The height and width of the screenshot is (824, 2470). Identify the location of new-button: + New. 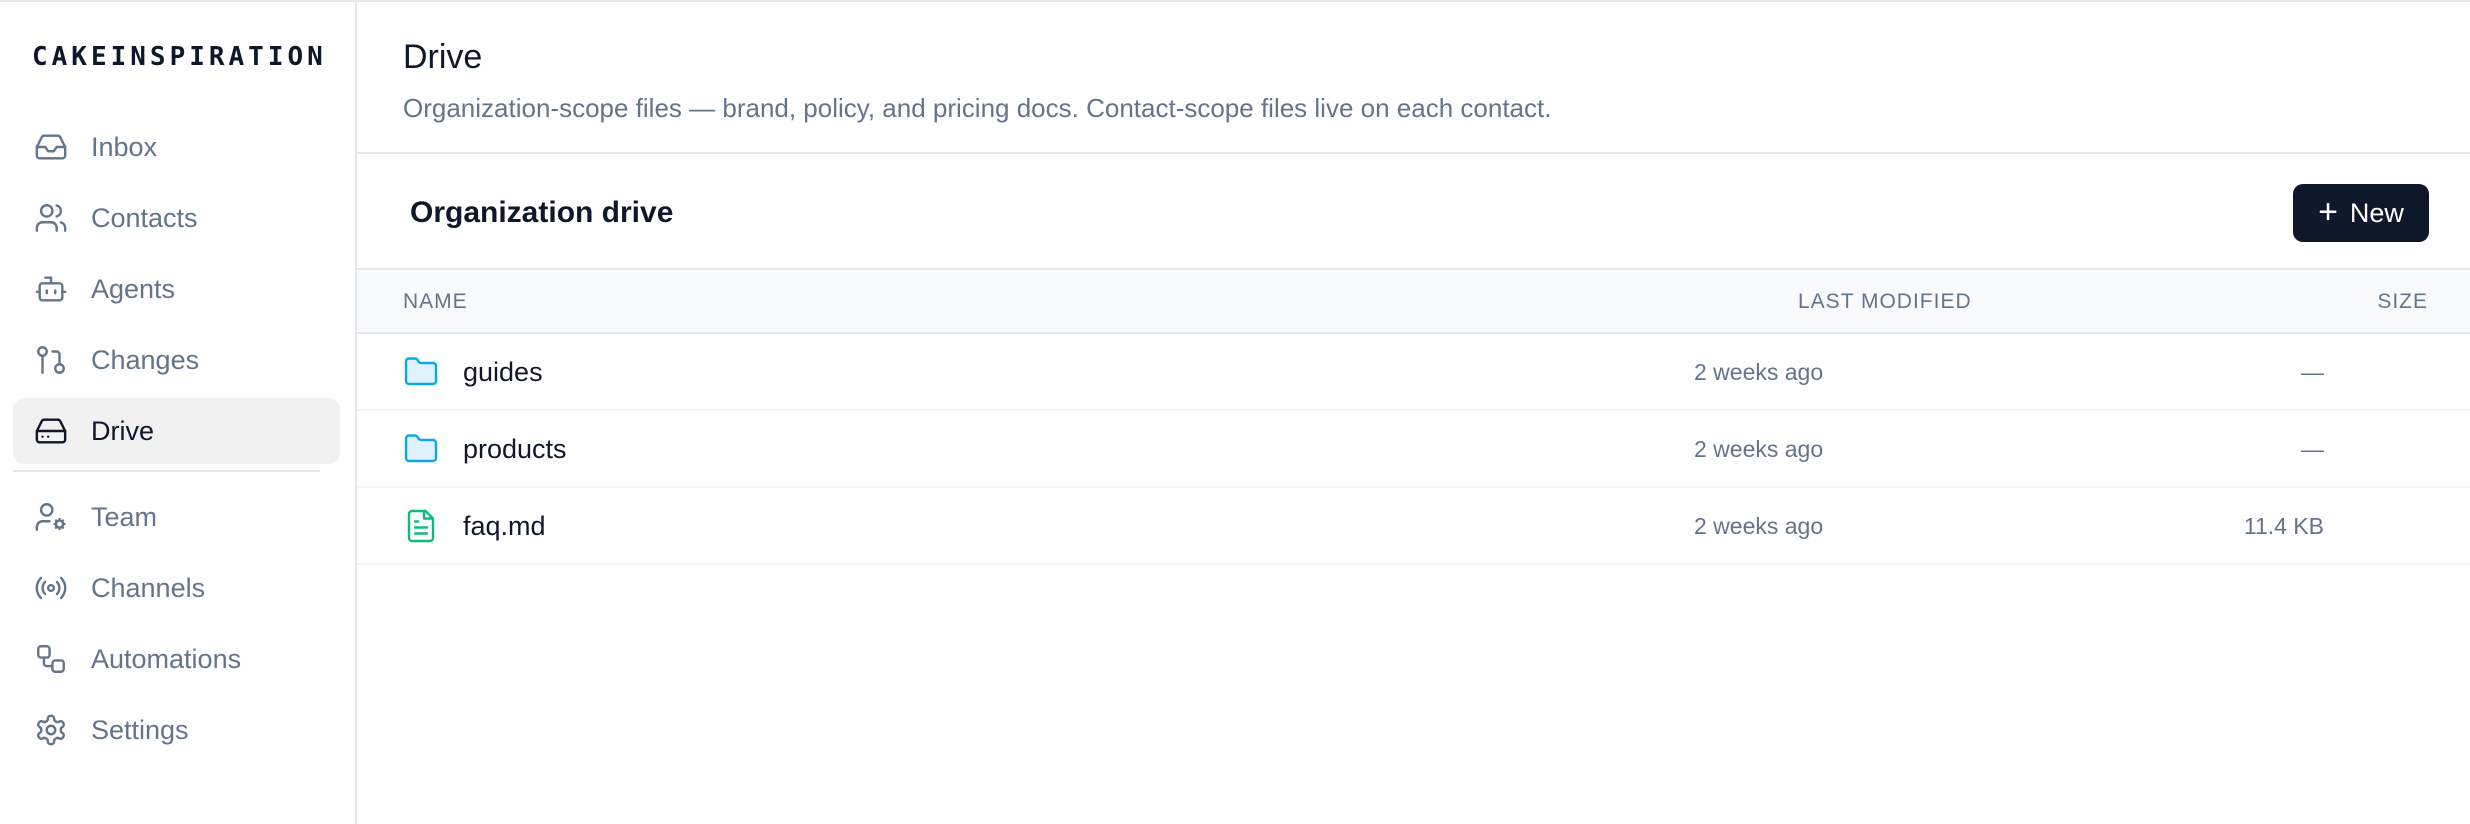
(2361, 213).